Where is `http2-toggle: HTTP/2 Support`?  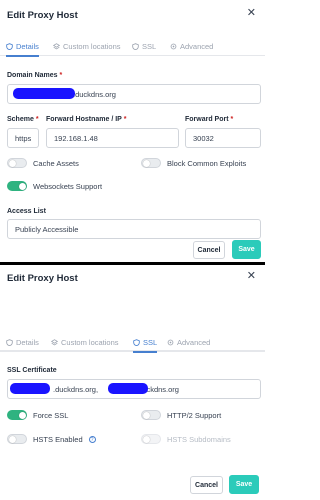 http2-toggle: HTTP/2 Support is located at coordinates (181, 415).